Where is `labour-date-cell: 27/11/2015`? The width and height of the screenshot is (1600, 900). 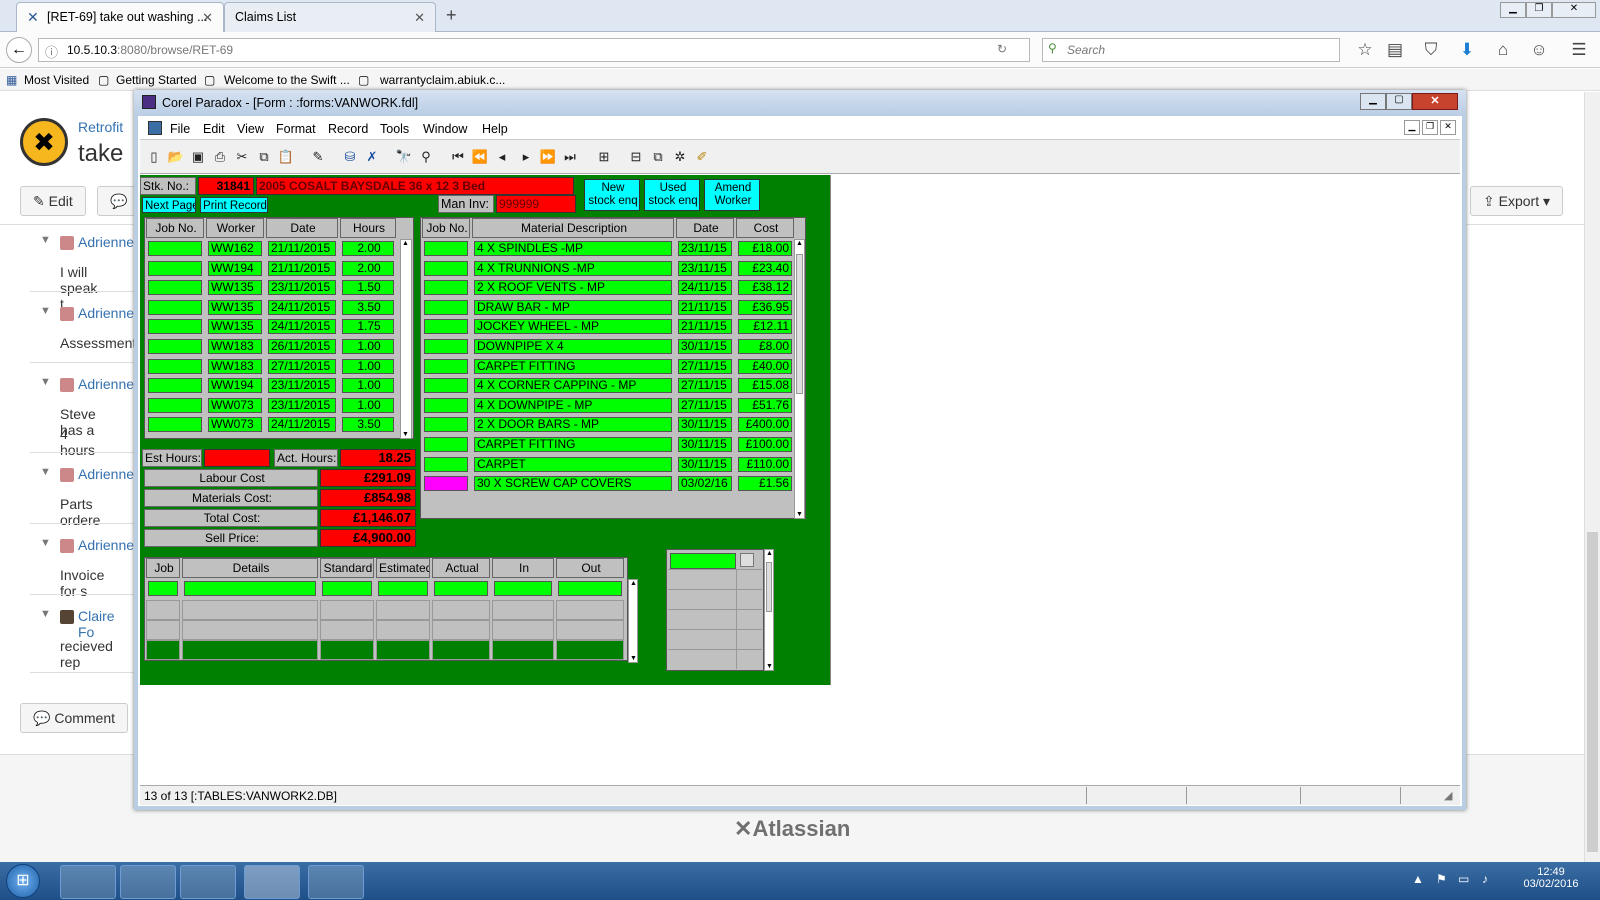 labour-date-cell: 27/11/2015 is located at coordinates (302, 366).